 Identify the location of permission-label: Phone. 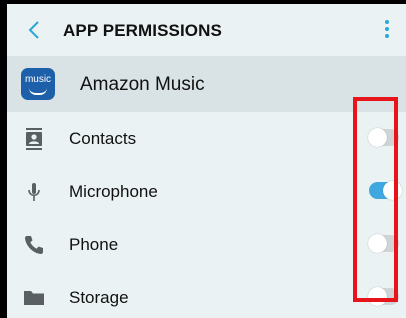
(94, 244).